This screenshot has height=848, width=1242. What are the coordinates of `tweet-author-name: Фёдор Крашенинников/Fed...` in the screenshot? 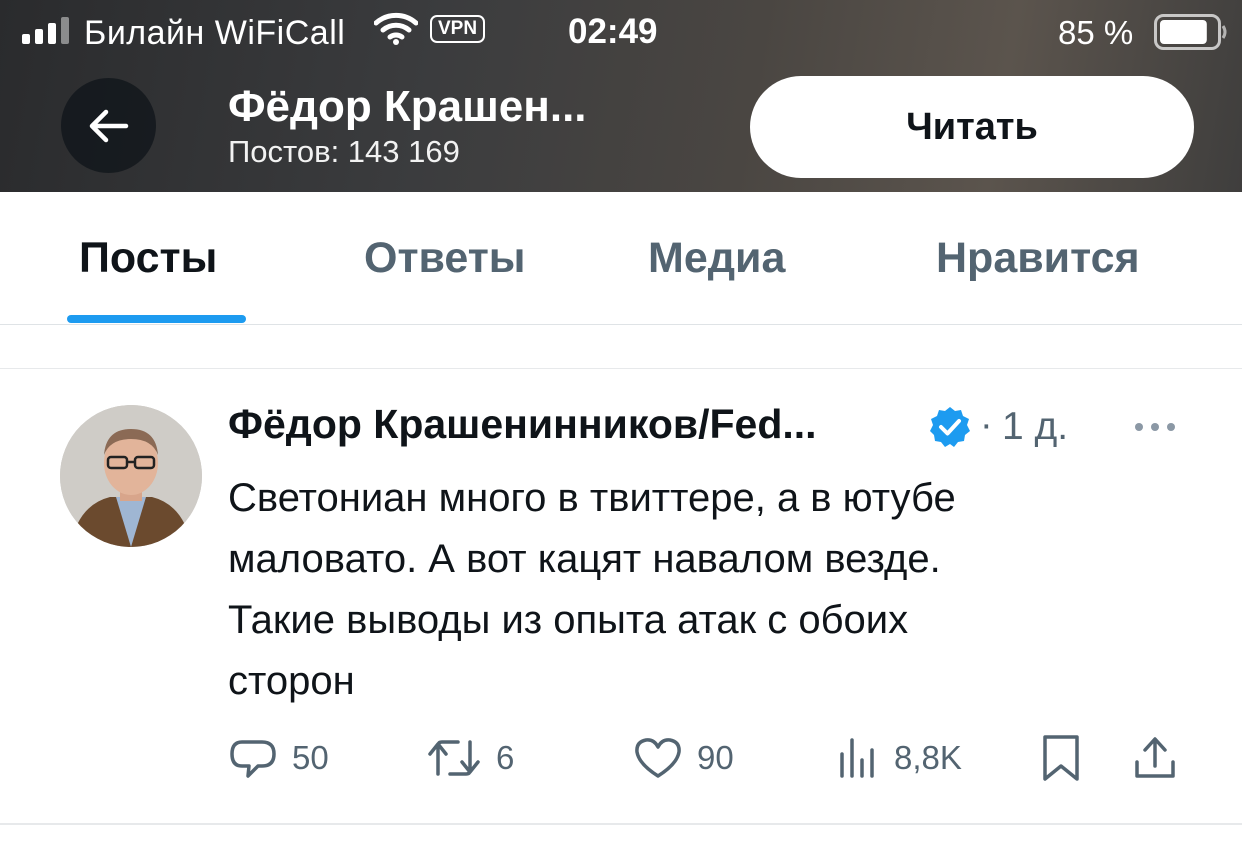 It's located at (522, 424).